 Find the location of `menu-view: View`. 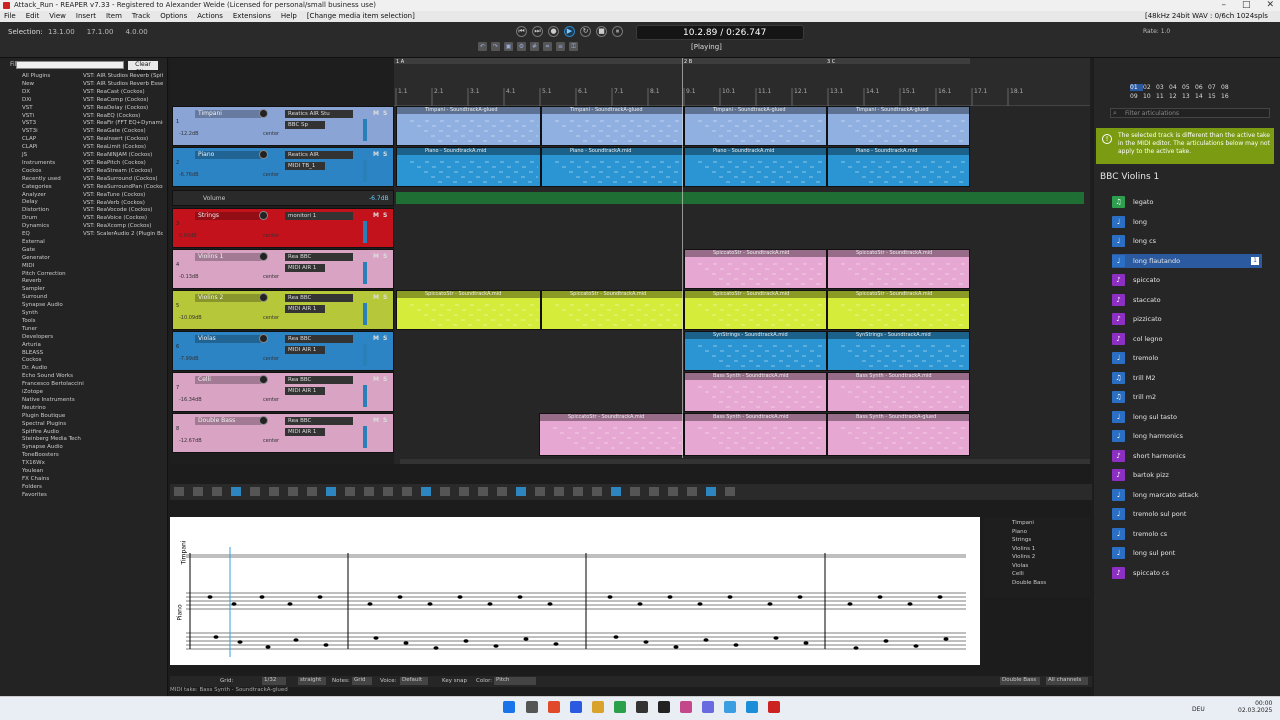

menu-view: View is located at coordinates (57, 16).